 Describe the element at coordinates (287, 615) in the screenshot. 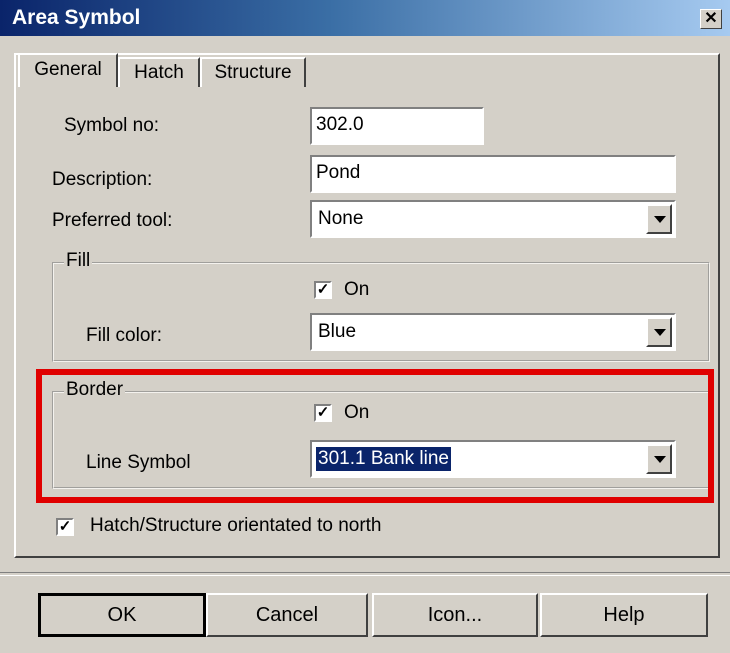

I see `cancel-button: Cancel` at that location.